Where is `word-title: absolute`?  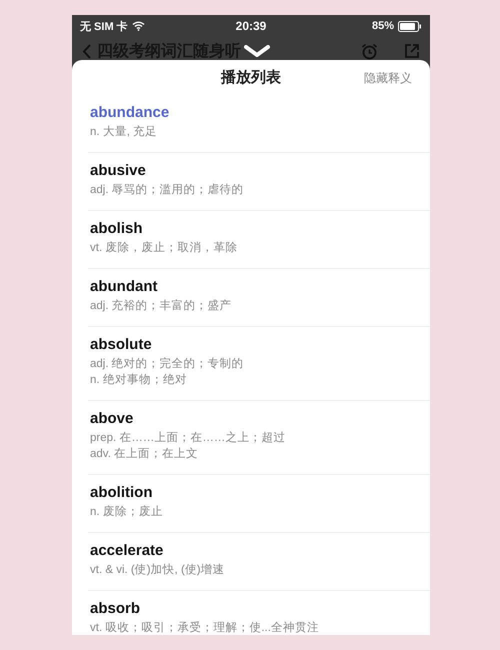 word-title: absolute is located at coordinates (121, 345).